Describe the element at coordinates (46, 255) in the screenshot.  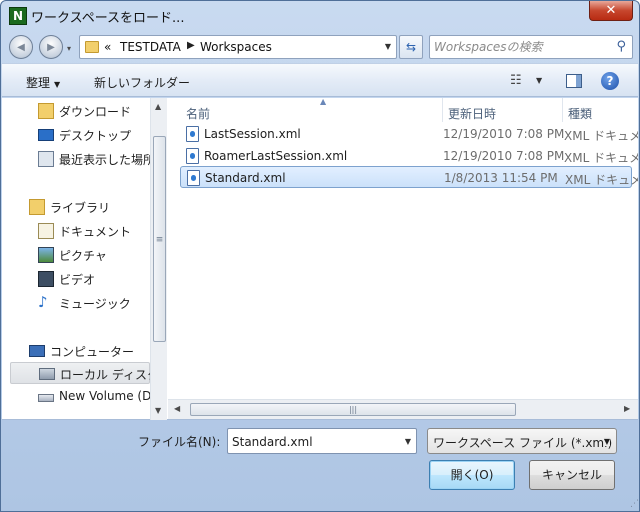
I see `pictures-icon` at that location.